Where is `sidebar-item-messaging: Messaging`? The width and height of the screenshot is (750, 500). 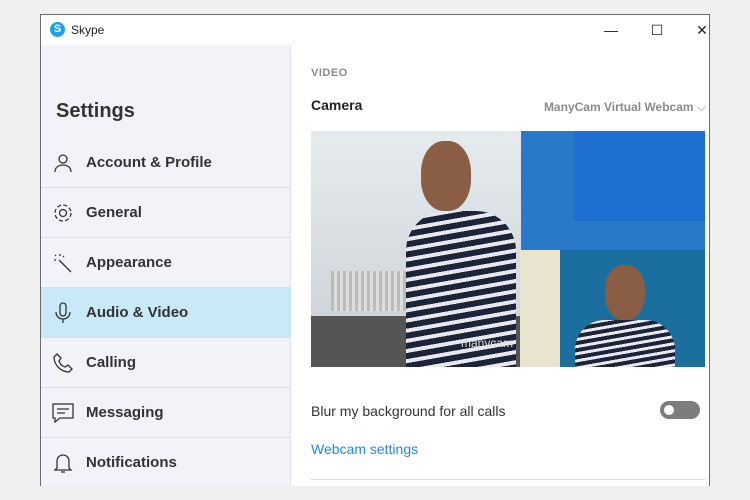 sidebar-item-messaging: Messaging is located at coordinates (166, 413).